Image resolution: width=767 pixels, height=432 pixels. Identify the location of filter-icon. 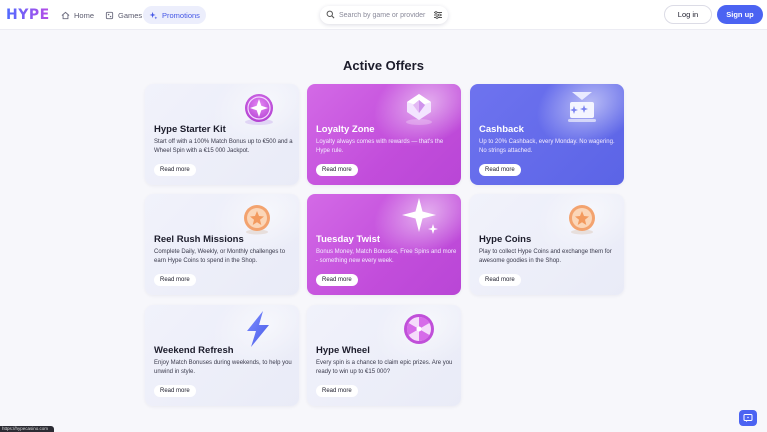
(438, 15).